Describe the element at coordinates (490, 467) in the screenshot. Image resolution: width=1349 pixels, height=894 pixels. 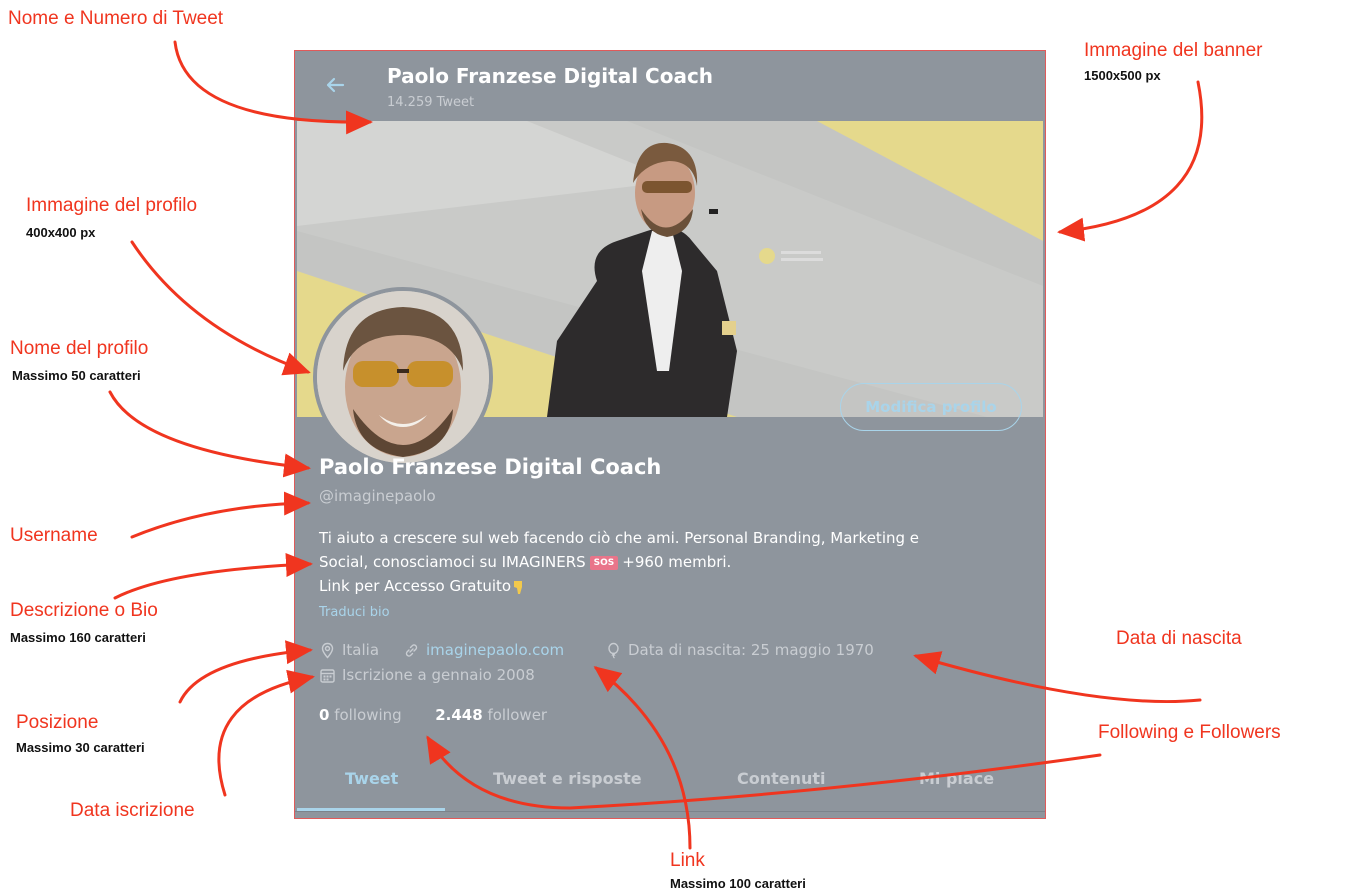
I see `profile-name: Paolo Franzese Digital Coach` at that location.